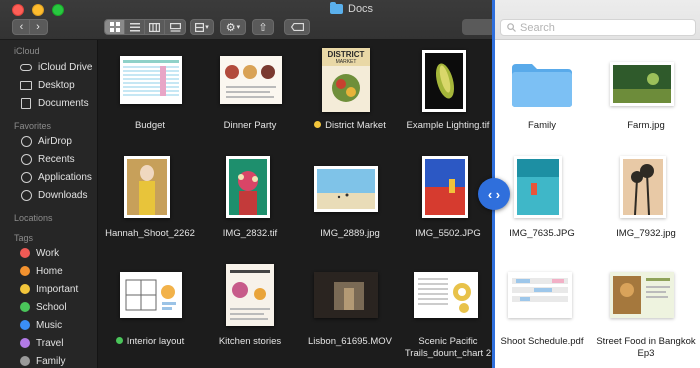 The image size is (700, 368). Describe the element at coordinates (446, 295) in the screenshot. I see `chart-document-thumbnail` at that location.